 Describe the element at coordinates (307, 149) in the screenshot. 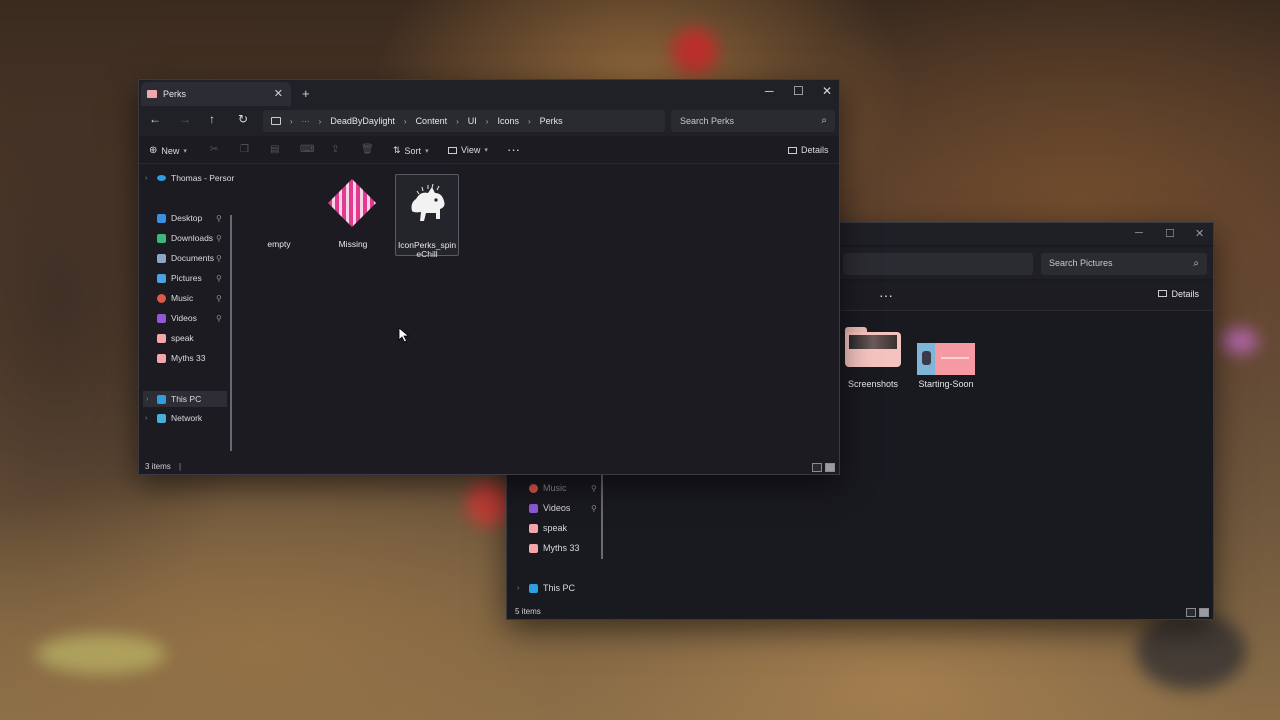

I see `rename-icon: ⌨` at that location.